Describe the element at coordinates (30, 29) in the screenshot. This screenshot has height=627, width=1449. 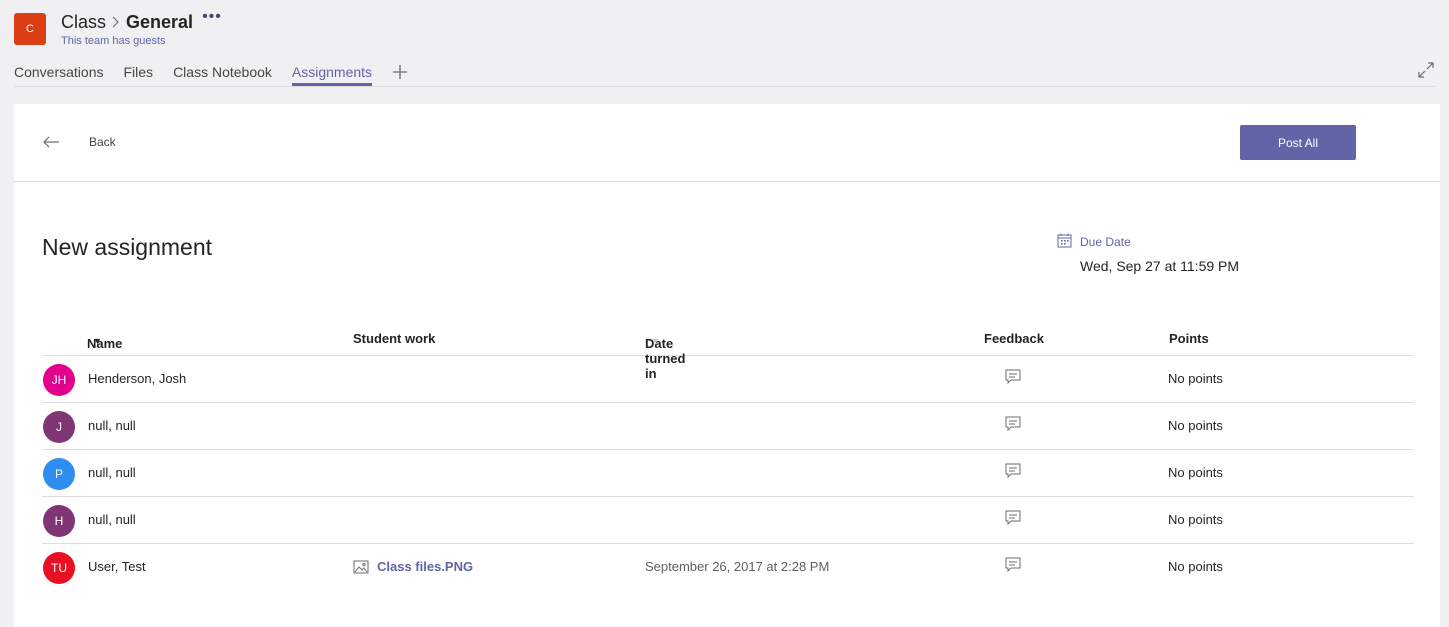
I see `team-avatar: C` at that location.